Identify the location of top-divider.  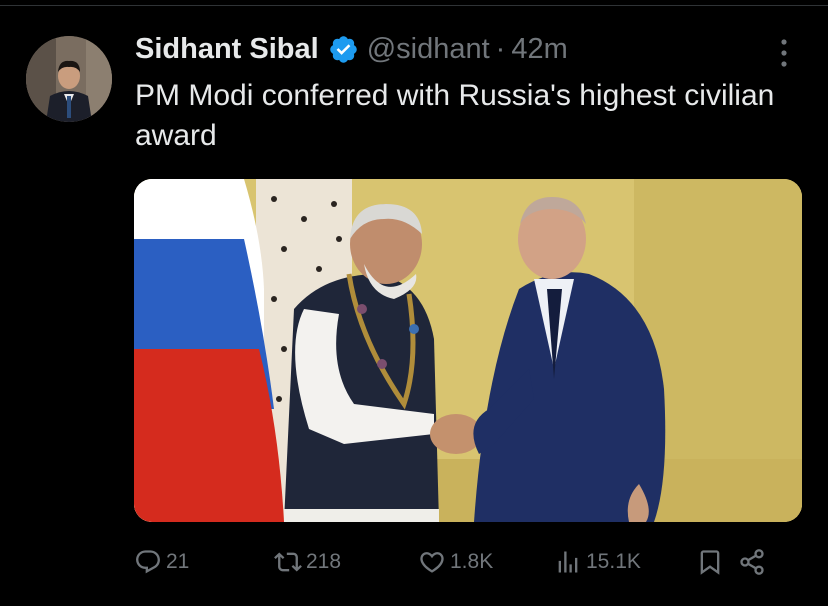
(414, 5).